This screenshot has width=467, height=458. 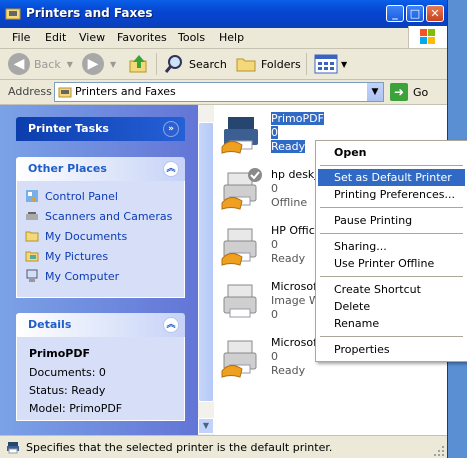 I want to click on scrollbar-thumb, so click(x=206, y=262).